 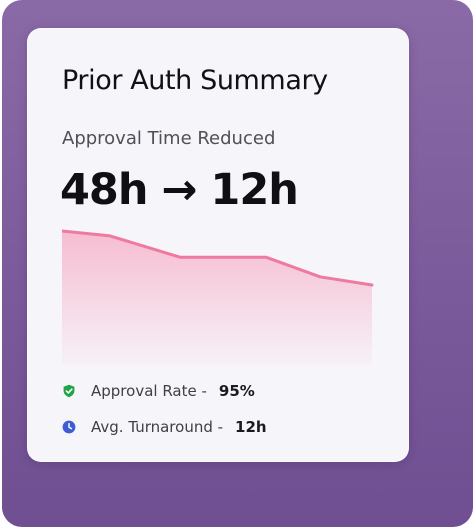 What do you see at coordinates (195, 80) in the screenshot?
I see `card-title: Prior Auth Summary` at bounding box center [195, 80].